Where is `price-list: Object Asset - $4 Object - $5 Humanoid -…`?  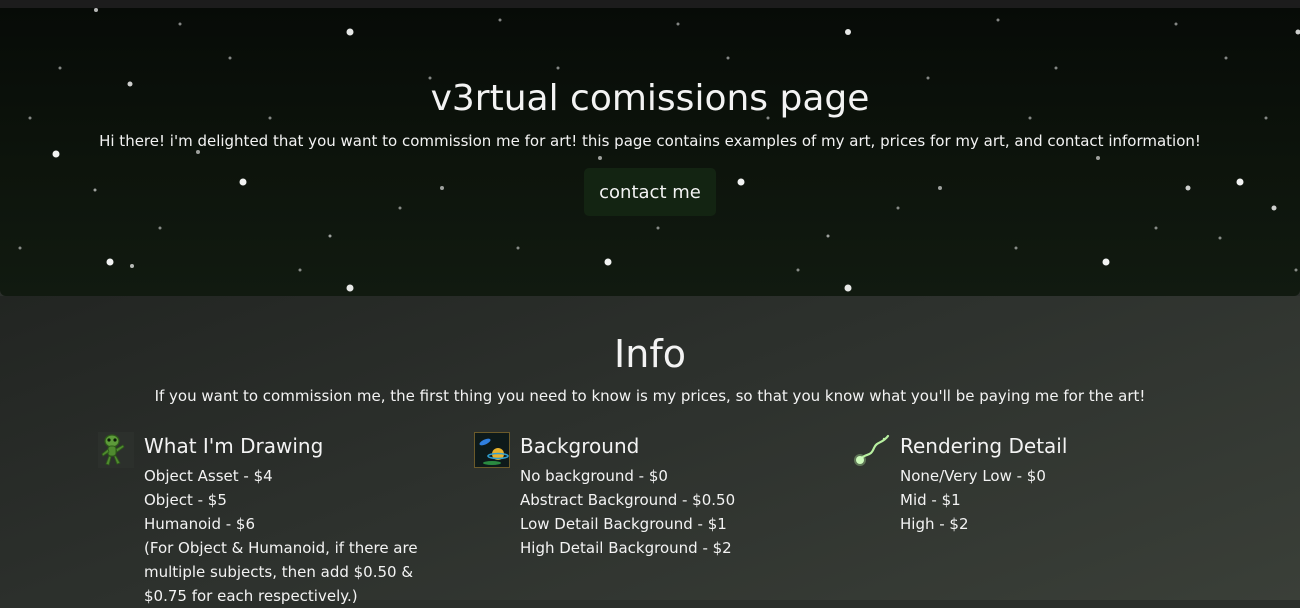
price-list: Object Asset - $4 Object - $5 Humanoid -… is located at coordinates (294, 536).